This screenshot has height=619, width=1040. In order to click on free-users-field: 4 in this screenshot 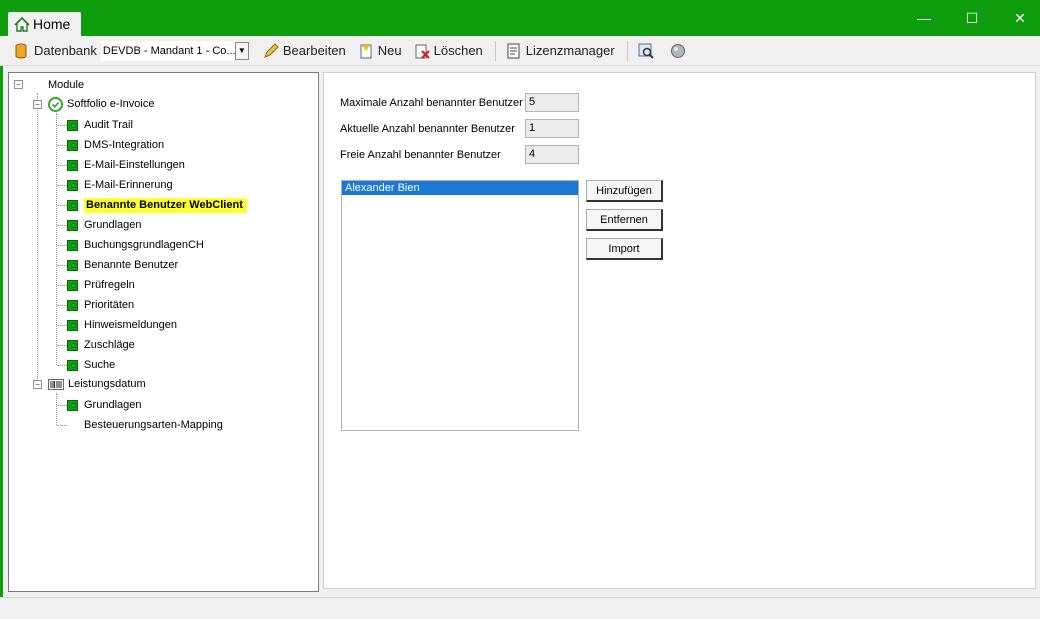, I will do `click(552, 154)`.